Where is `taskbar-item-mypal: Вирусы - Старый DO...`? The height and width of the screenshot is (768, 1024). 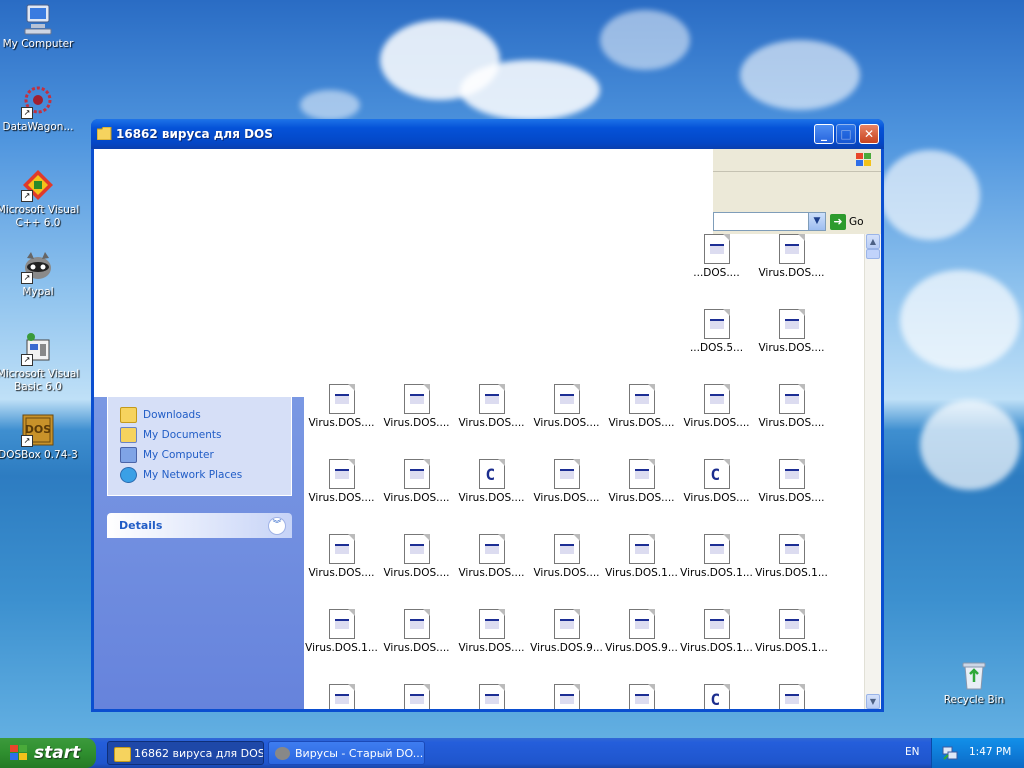
taskbar-item-mypal: Вирусы - Старый DO... is located at coordinates (346, 753).